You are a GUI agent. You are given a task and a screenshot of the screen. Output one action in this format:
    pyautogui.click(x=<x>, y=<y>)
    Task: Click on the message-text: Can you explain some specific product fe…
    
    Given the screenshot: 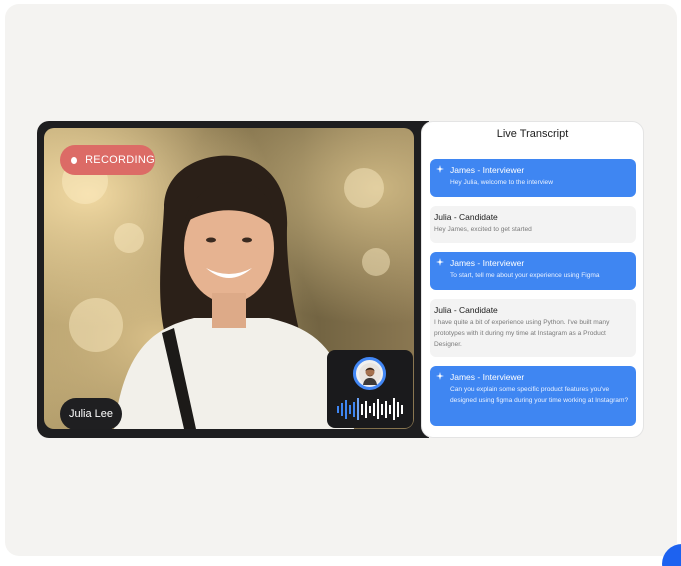 What is the action you would take?
    pyautogui.click(x=539, y=395)
    